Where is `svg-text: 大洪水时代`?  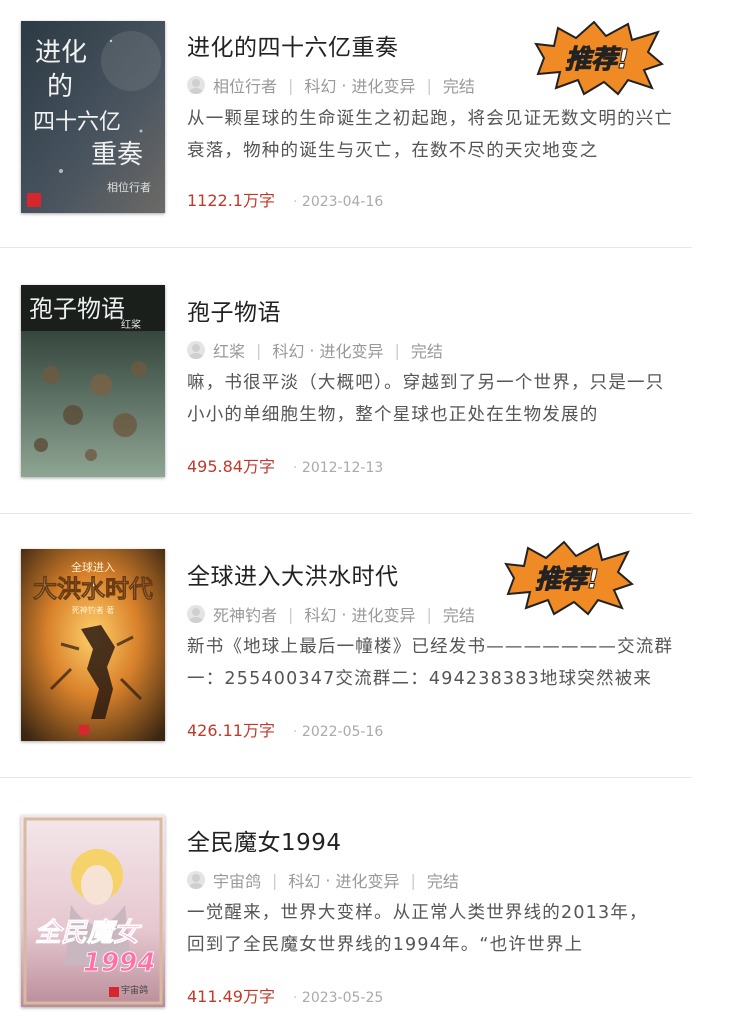
svg-text: 大洪水时代 is located at coordinates (93, 589).